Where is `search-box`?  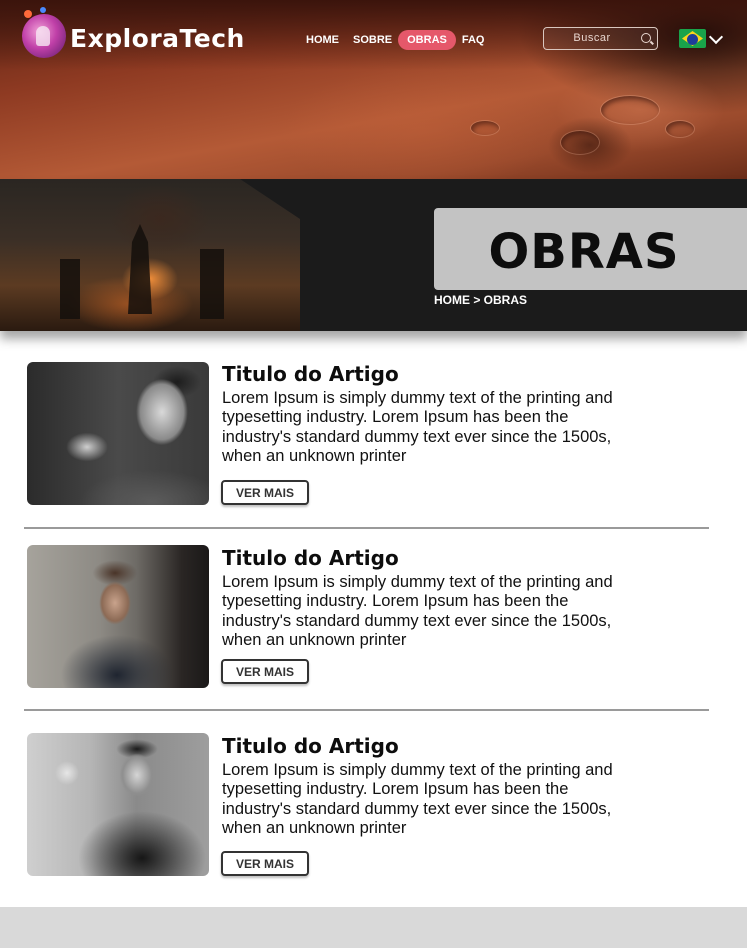 search-box is located at coordinates (600, 38).